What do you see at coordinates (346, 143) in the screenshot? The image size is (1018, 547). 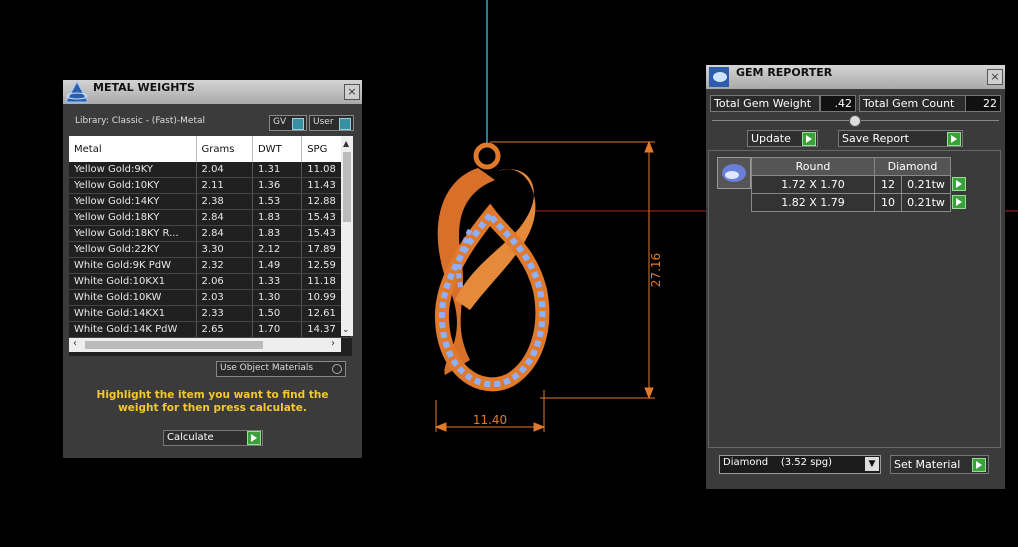 I see `scroll-up-icon: ▲` at bounding box center [346, 143].